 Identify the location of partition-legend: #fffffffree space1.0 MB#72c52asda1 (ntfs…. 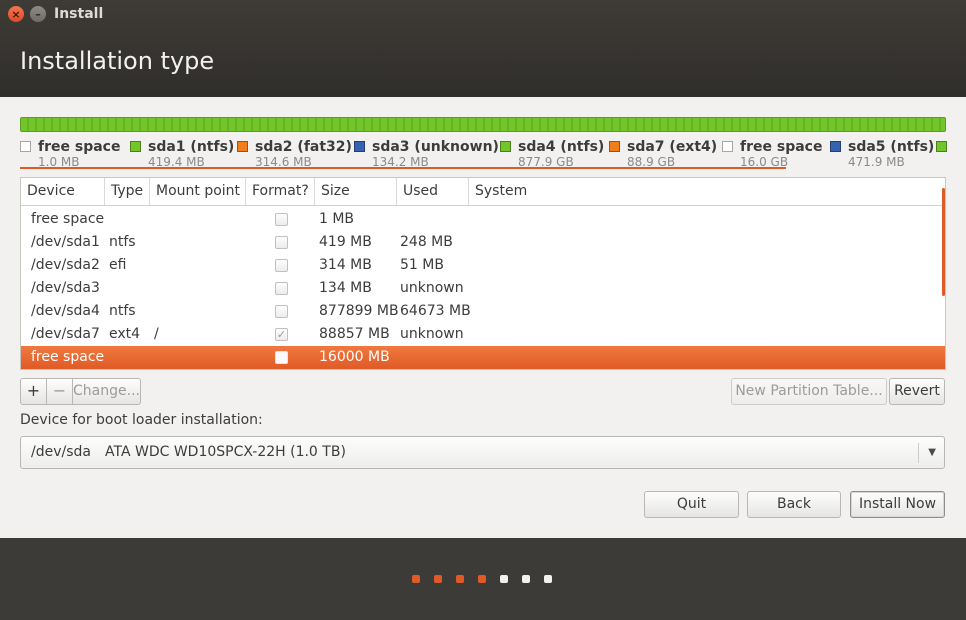
(493, 154).